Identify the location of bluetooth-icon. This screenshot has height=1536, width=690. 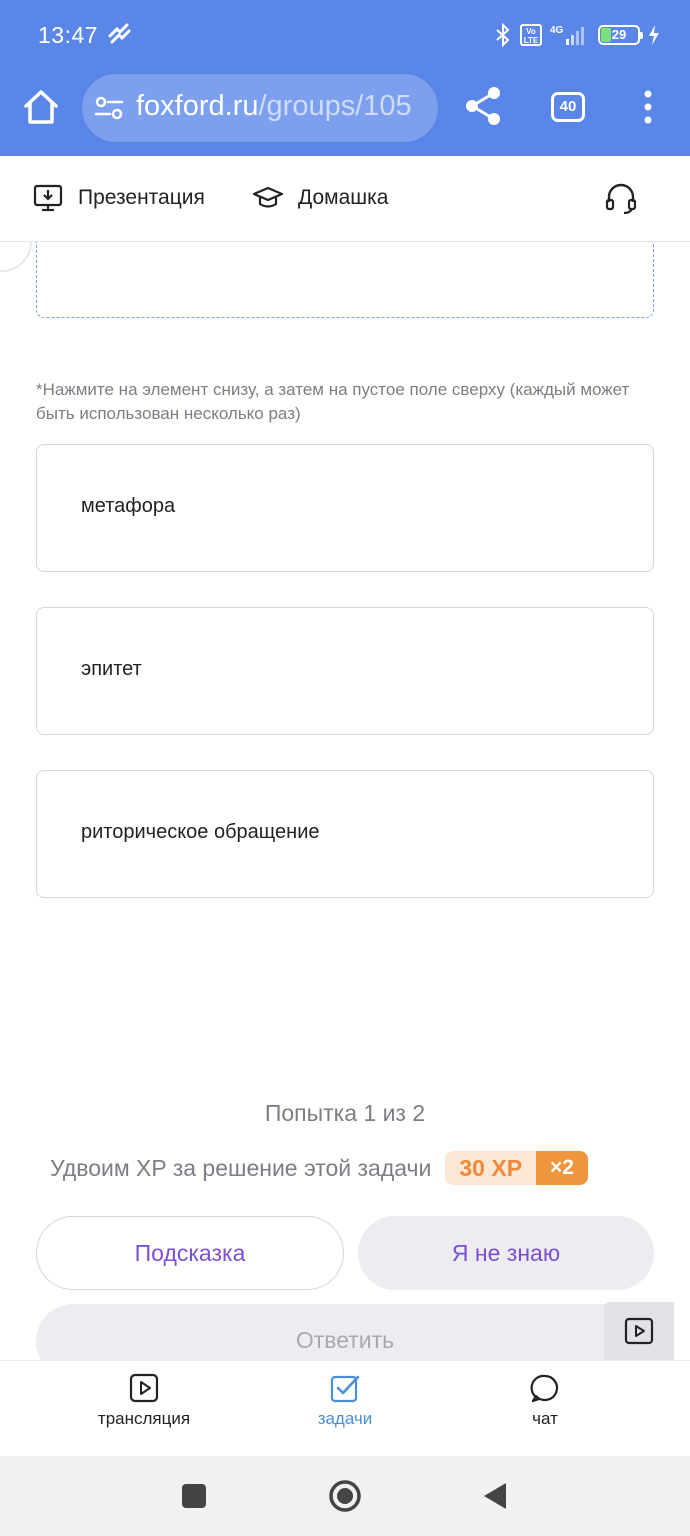
(503, 35).